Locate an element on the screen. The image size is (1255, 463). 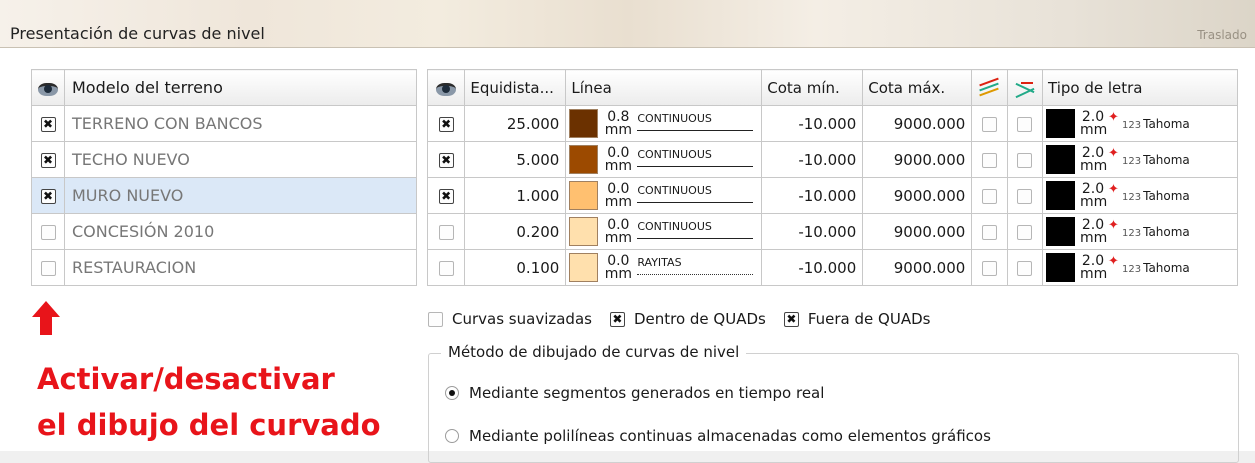
table-row-selected: MURO NUEVO is located at coordinates (224, 195).